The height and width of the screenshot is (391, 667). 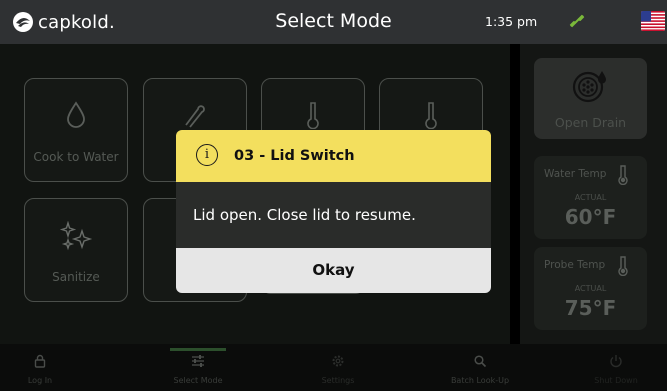 What do you see at coordinates (294, 156) in the screenshot?
I see `dialog-title: 03 - Lid Switch` at bounding box center [294, 156].